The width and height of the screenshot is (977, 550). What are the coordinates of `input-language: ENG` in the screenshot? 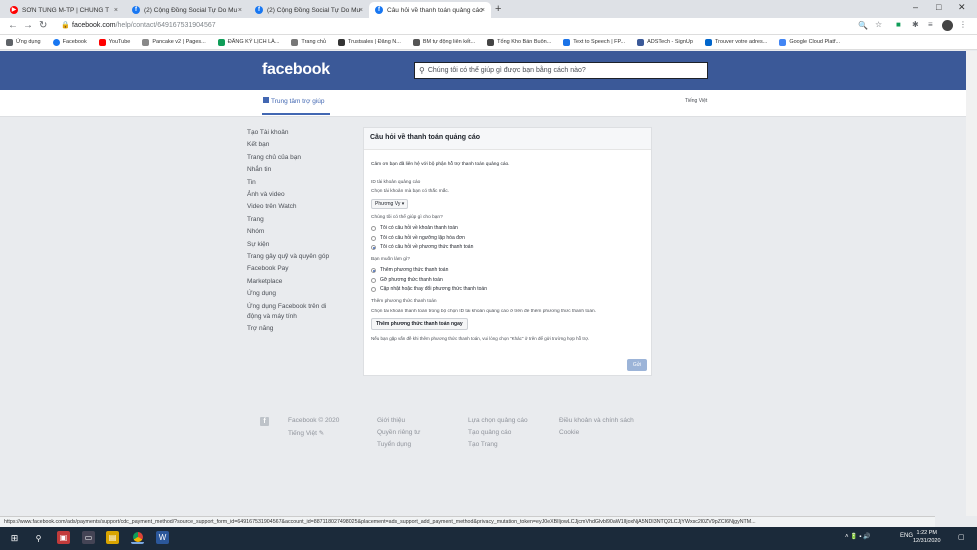 It's located at (906, 536).